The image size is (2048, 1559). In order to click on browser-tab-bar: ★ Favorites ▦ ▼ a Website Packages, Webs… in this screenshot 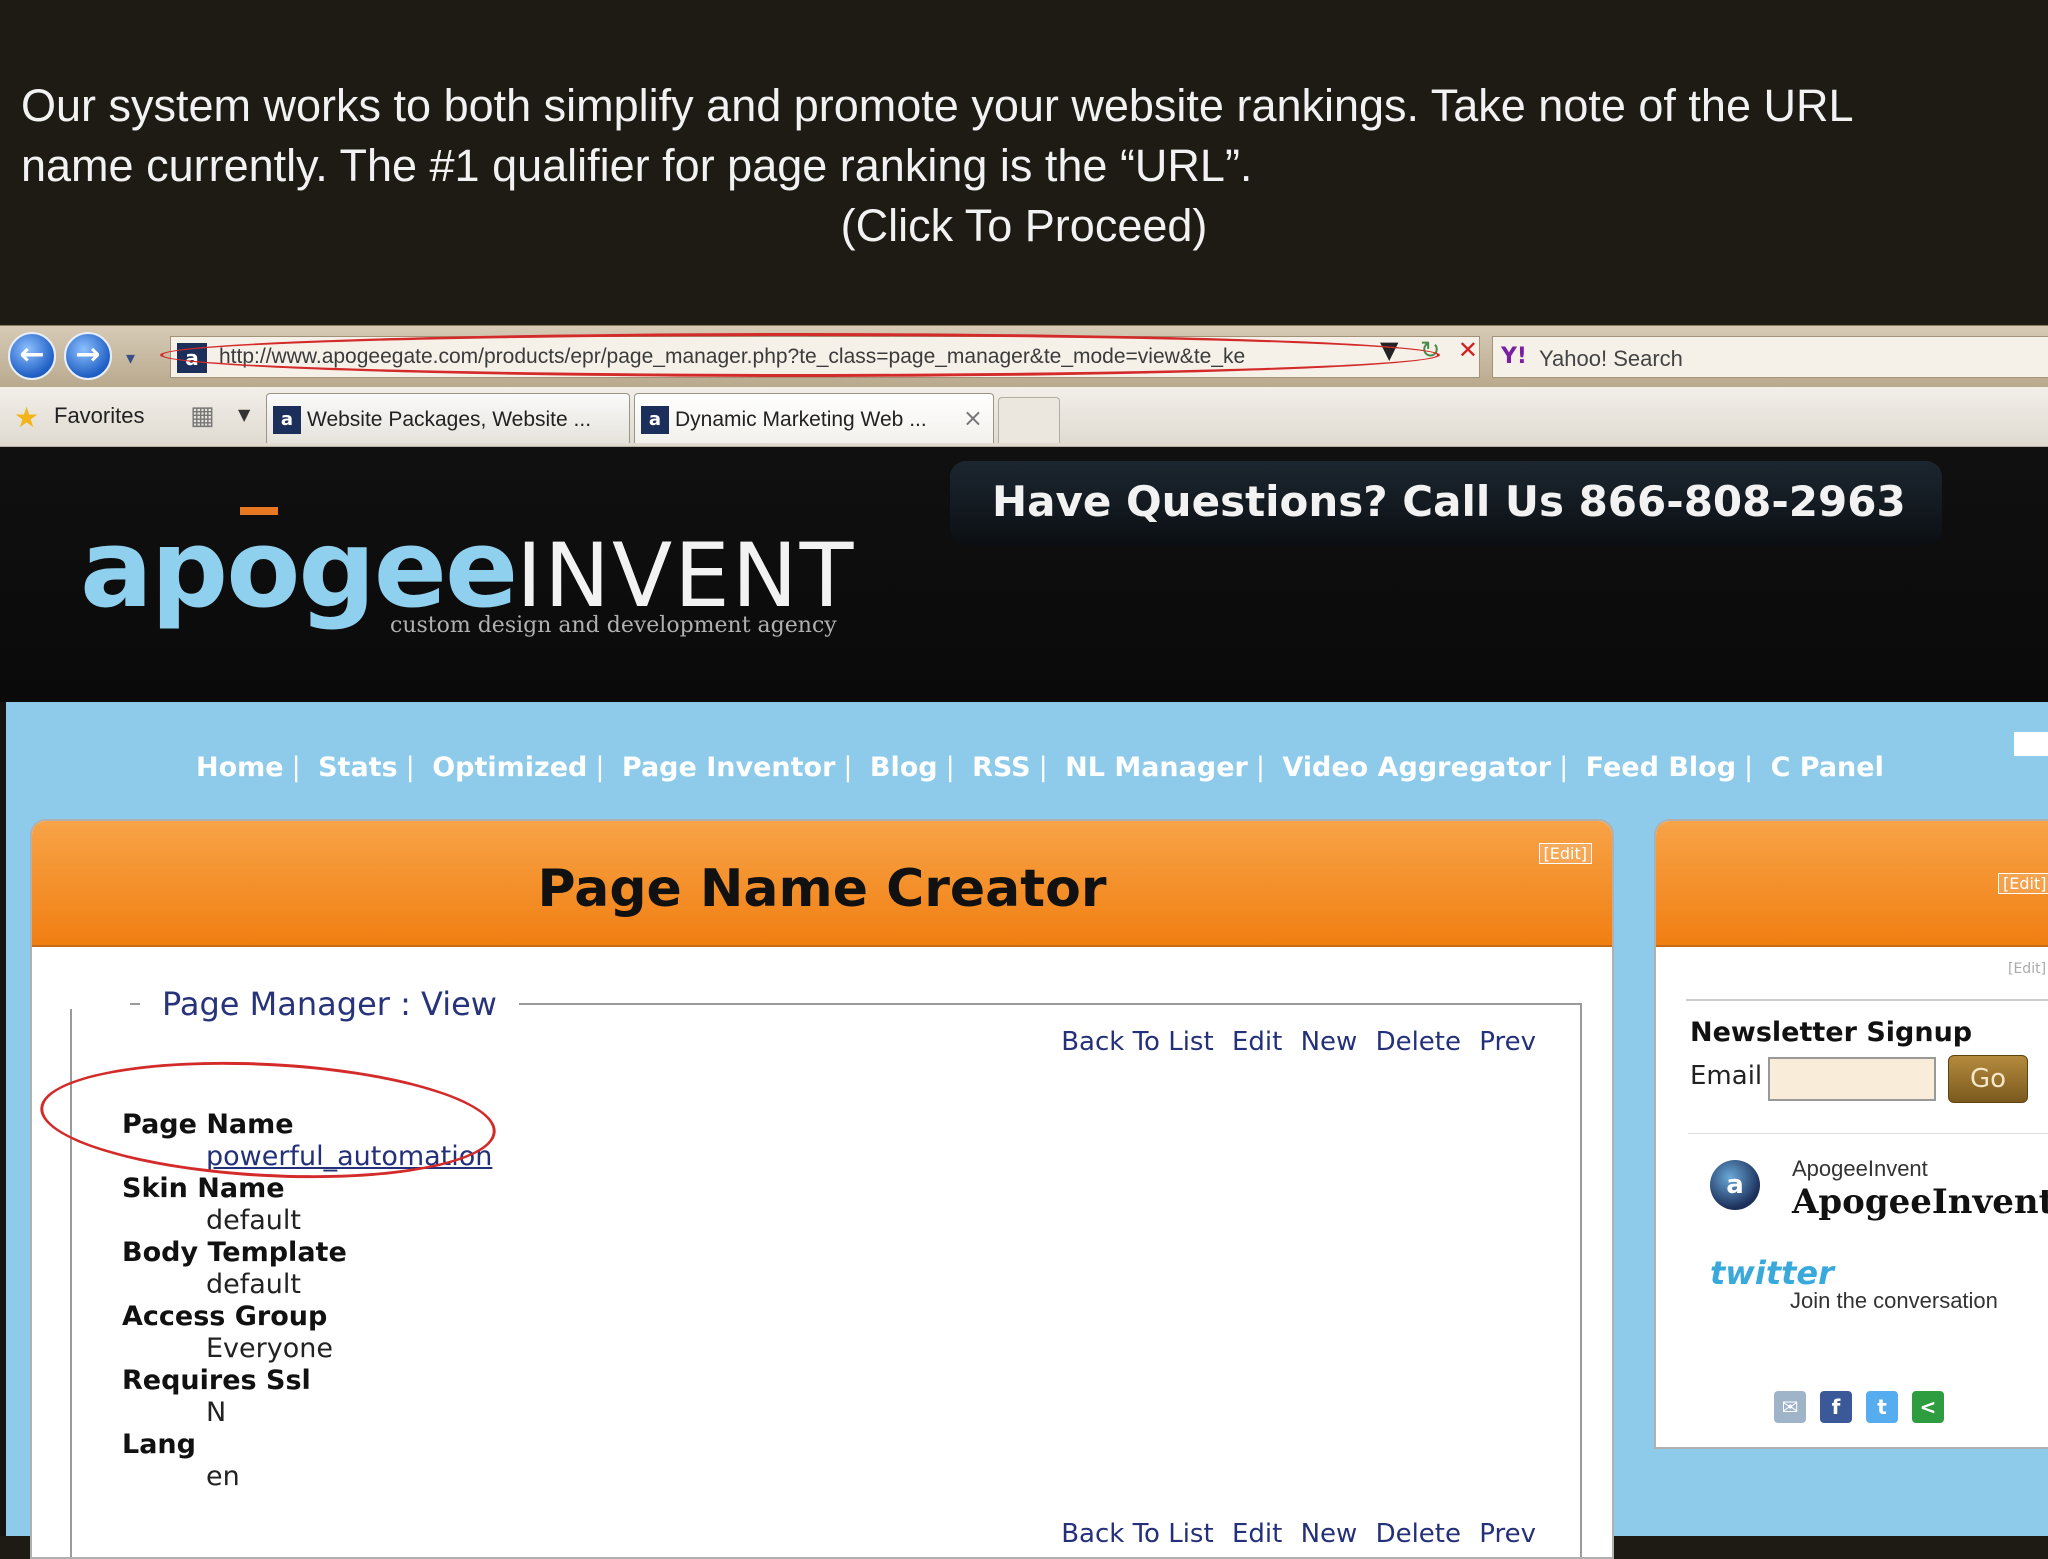, I will do `click(1024, 417)`.